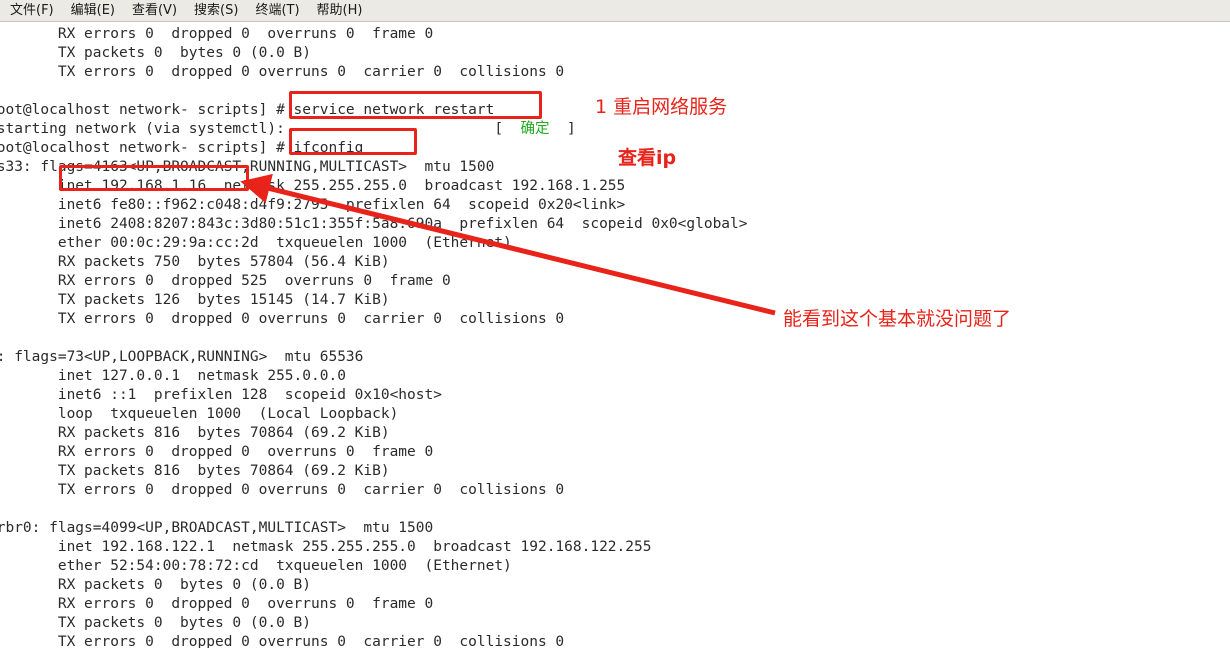  I want to click on menu-item-help: 帮助(H), so click(340, 11).